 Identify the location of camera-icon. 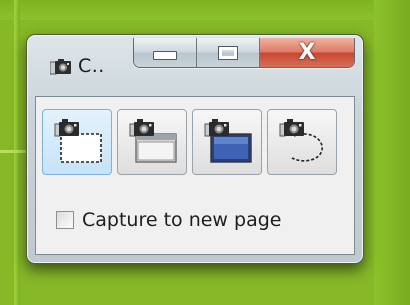
(60, 67).